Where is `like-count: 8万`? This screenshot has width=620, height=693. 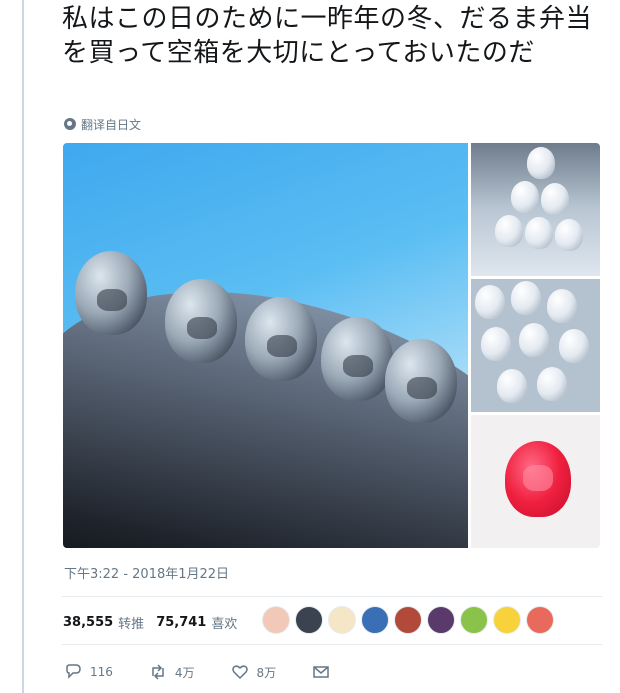 like-count: 8万 is located at coordinates (266, 672).